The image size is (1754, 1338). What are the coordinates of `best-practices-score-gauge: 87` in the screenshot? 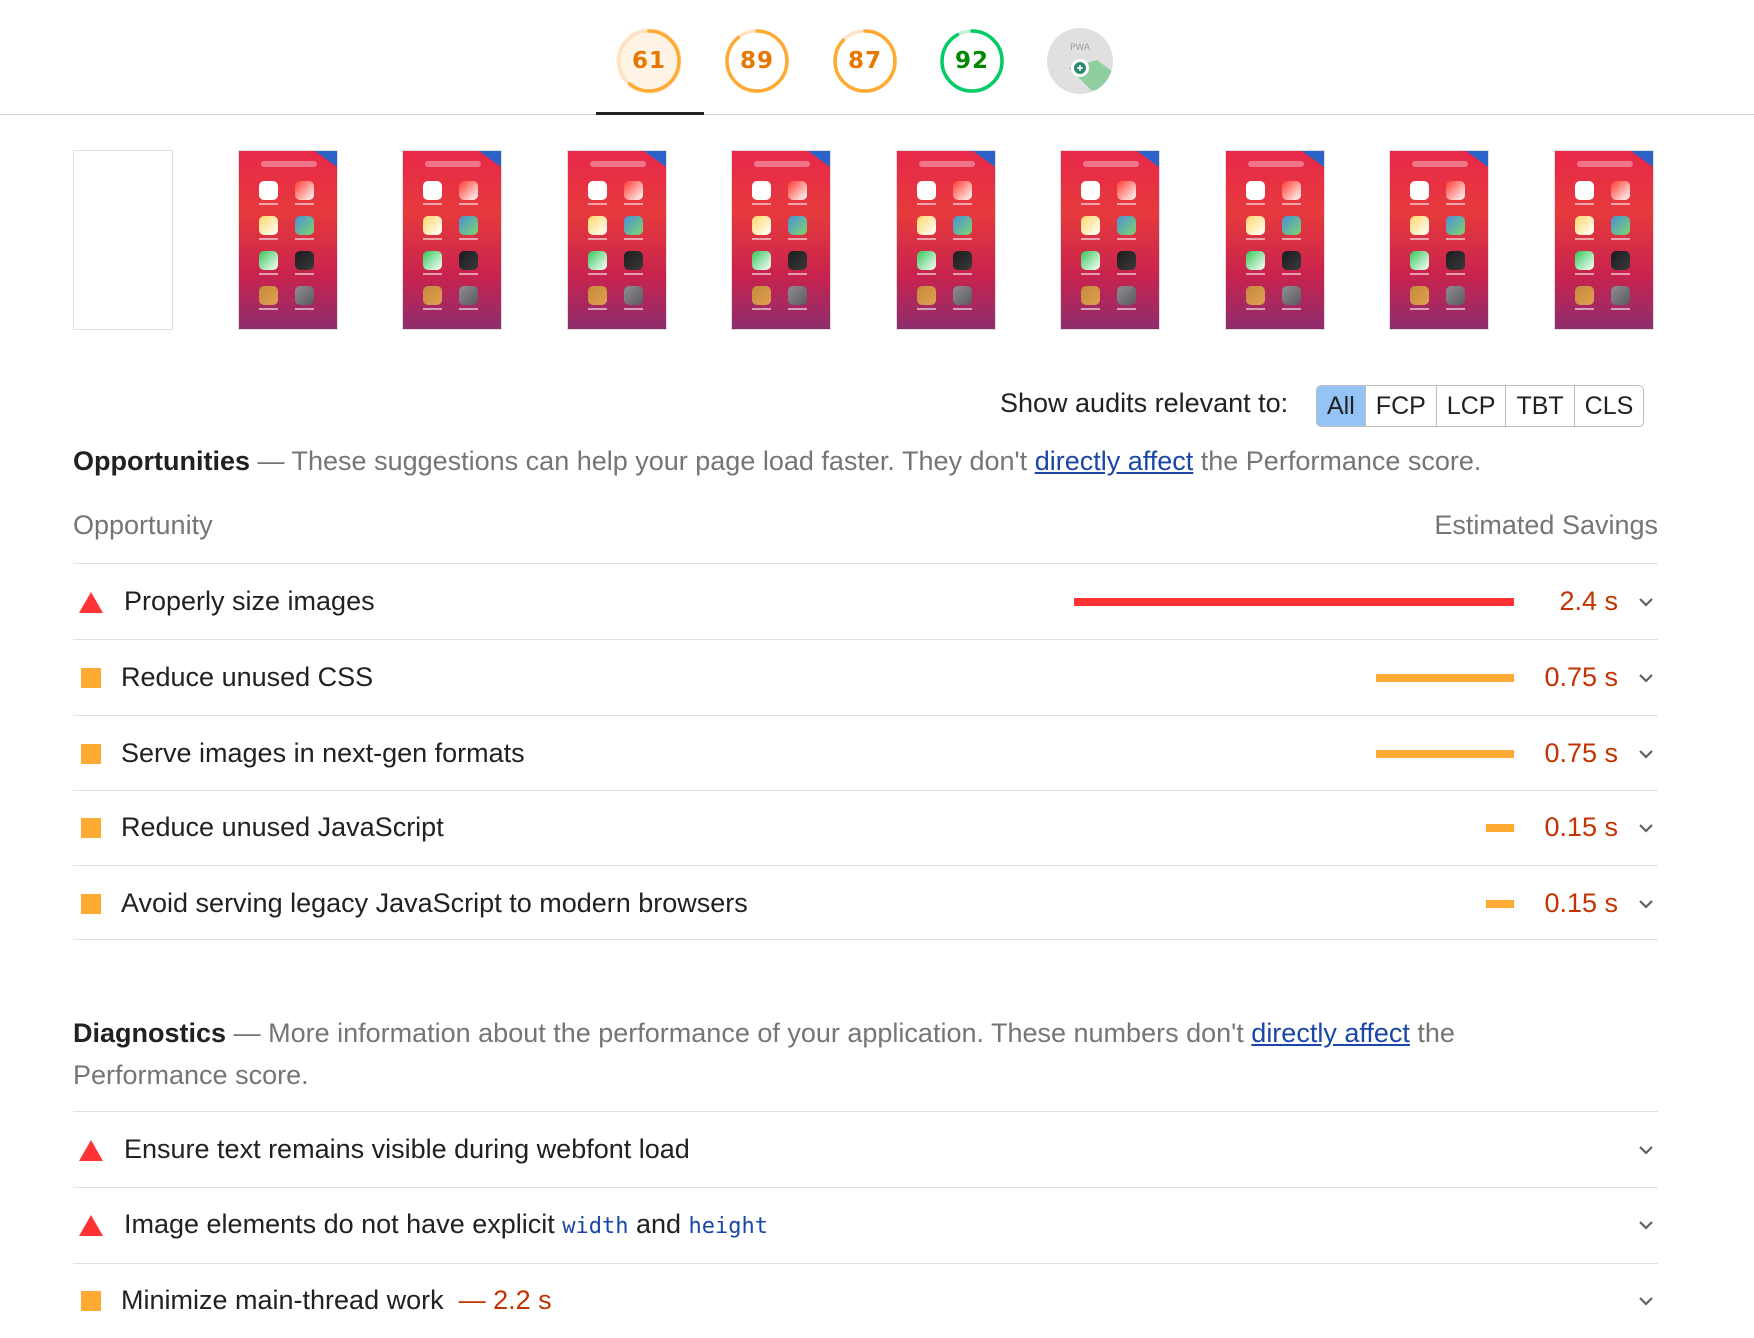 It's located at (865, 61).